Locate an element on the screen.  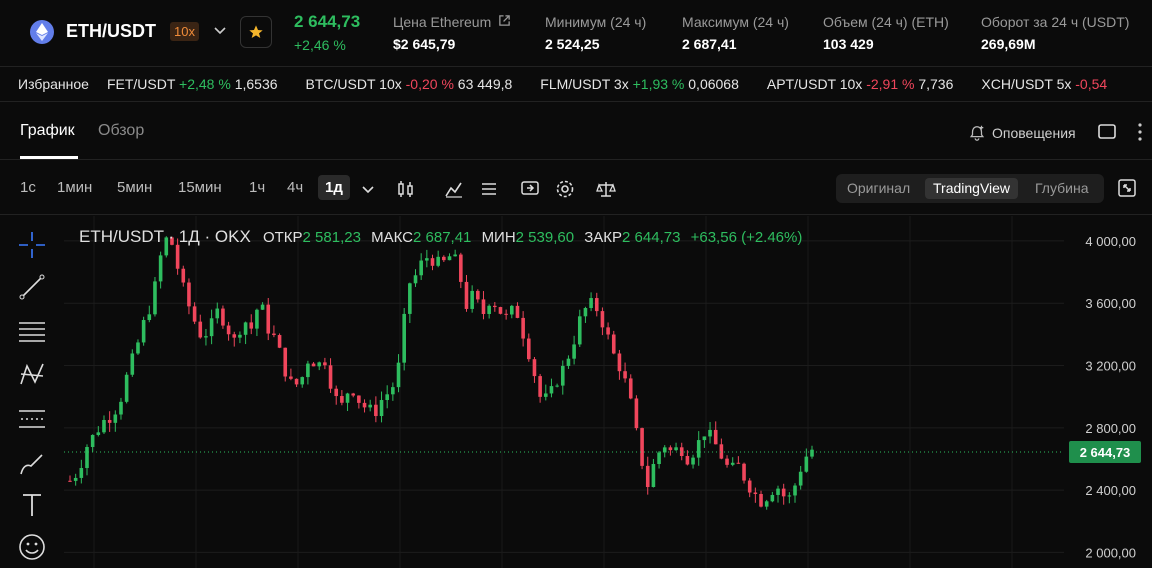
main-tabs: График Обзор Оповещения is located at coordinates (576, 132).